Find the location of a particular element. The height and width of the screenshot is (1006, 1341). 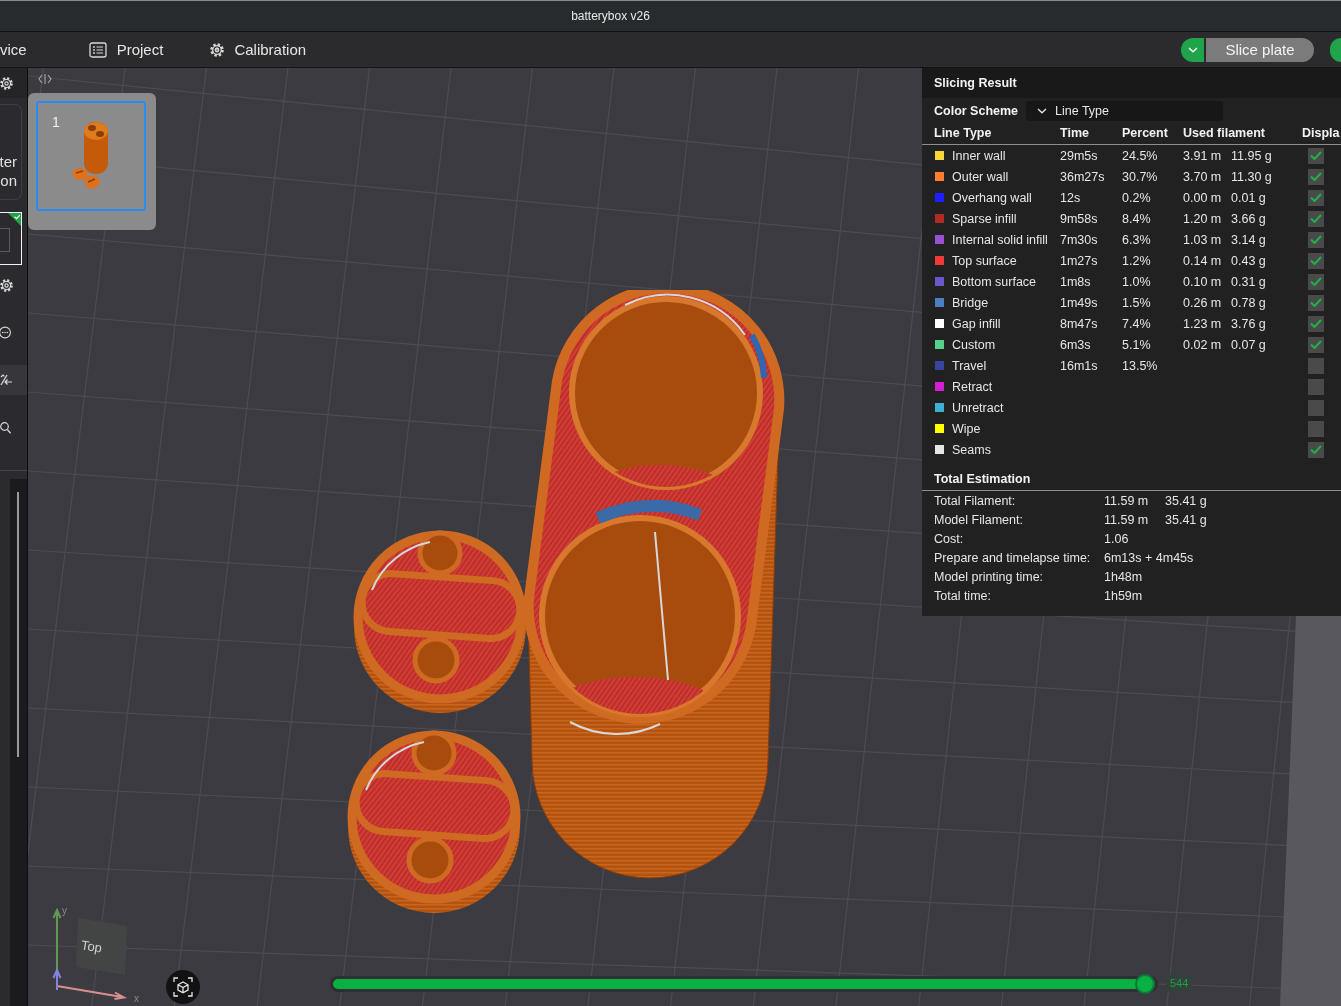

table-cell-text: 0.2% is located at coordinates (1137, 197).